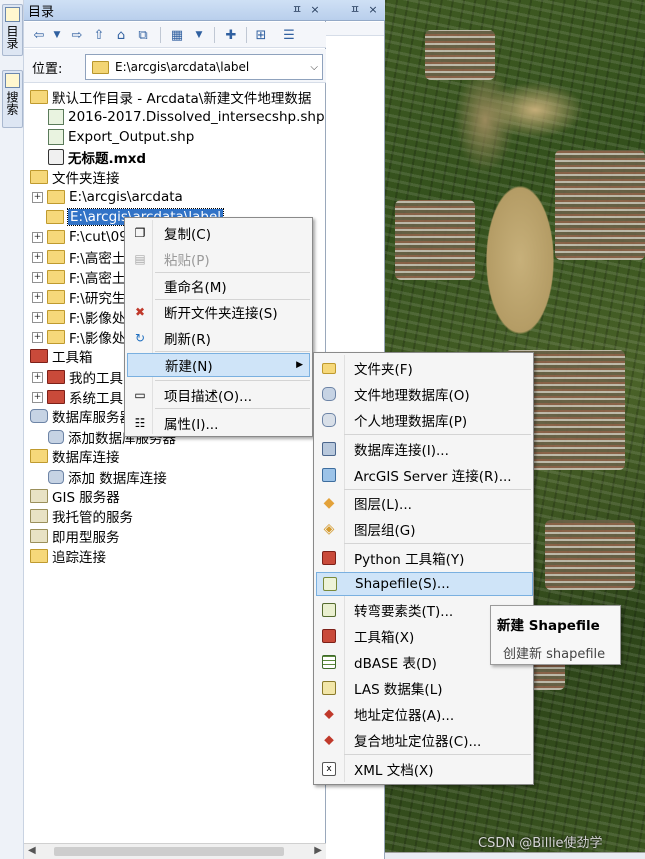 The width and height of the screenshot is (645, 859). Describe the element at coordinates (199, 35) in the screenshot. I see `view-dropdown-icon: ▼` at that location.